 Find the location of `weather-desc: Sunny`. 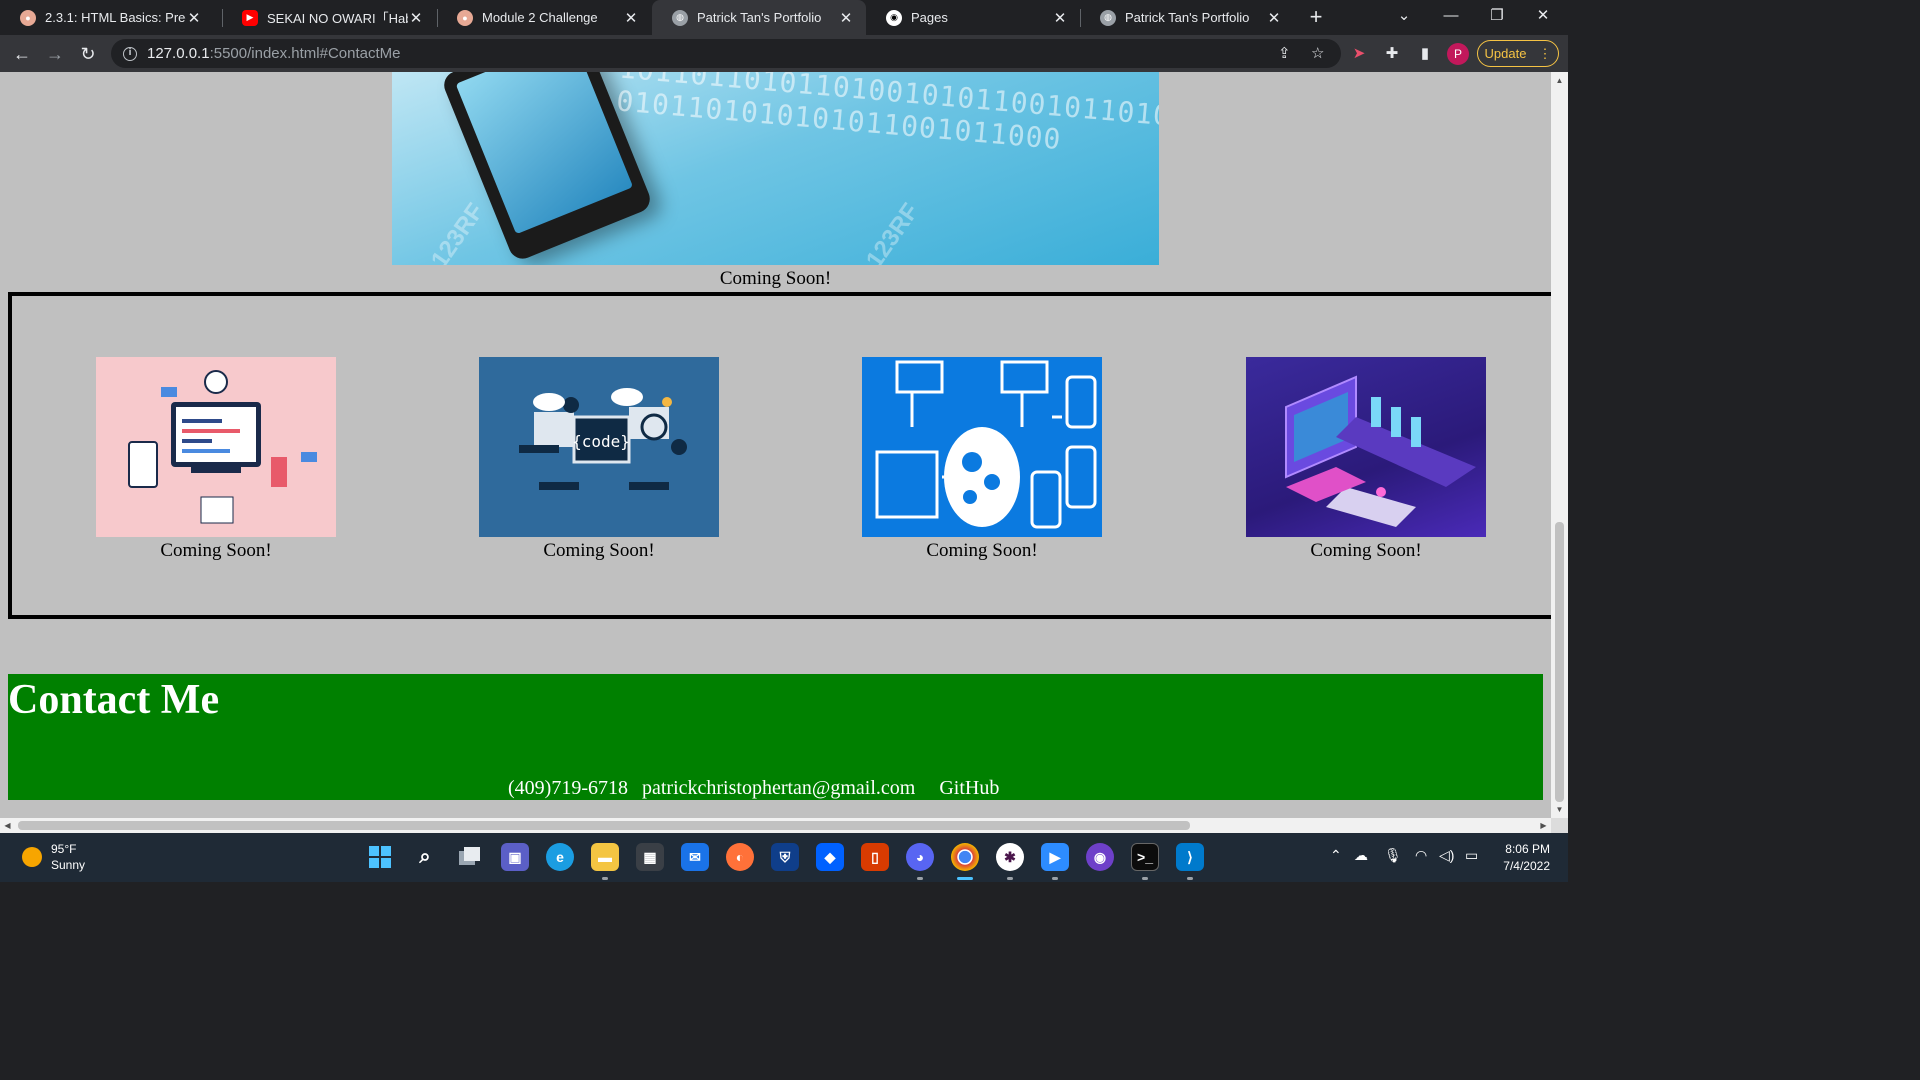

weather-desc: Sunny is located at coordinates (68, 865).